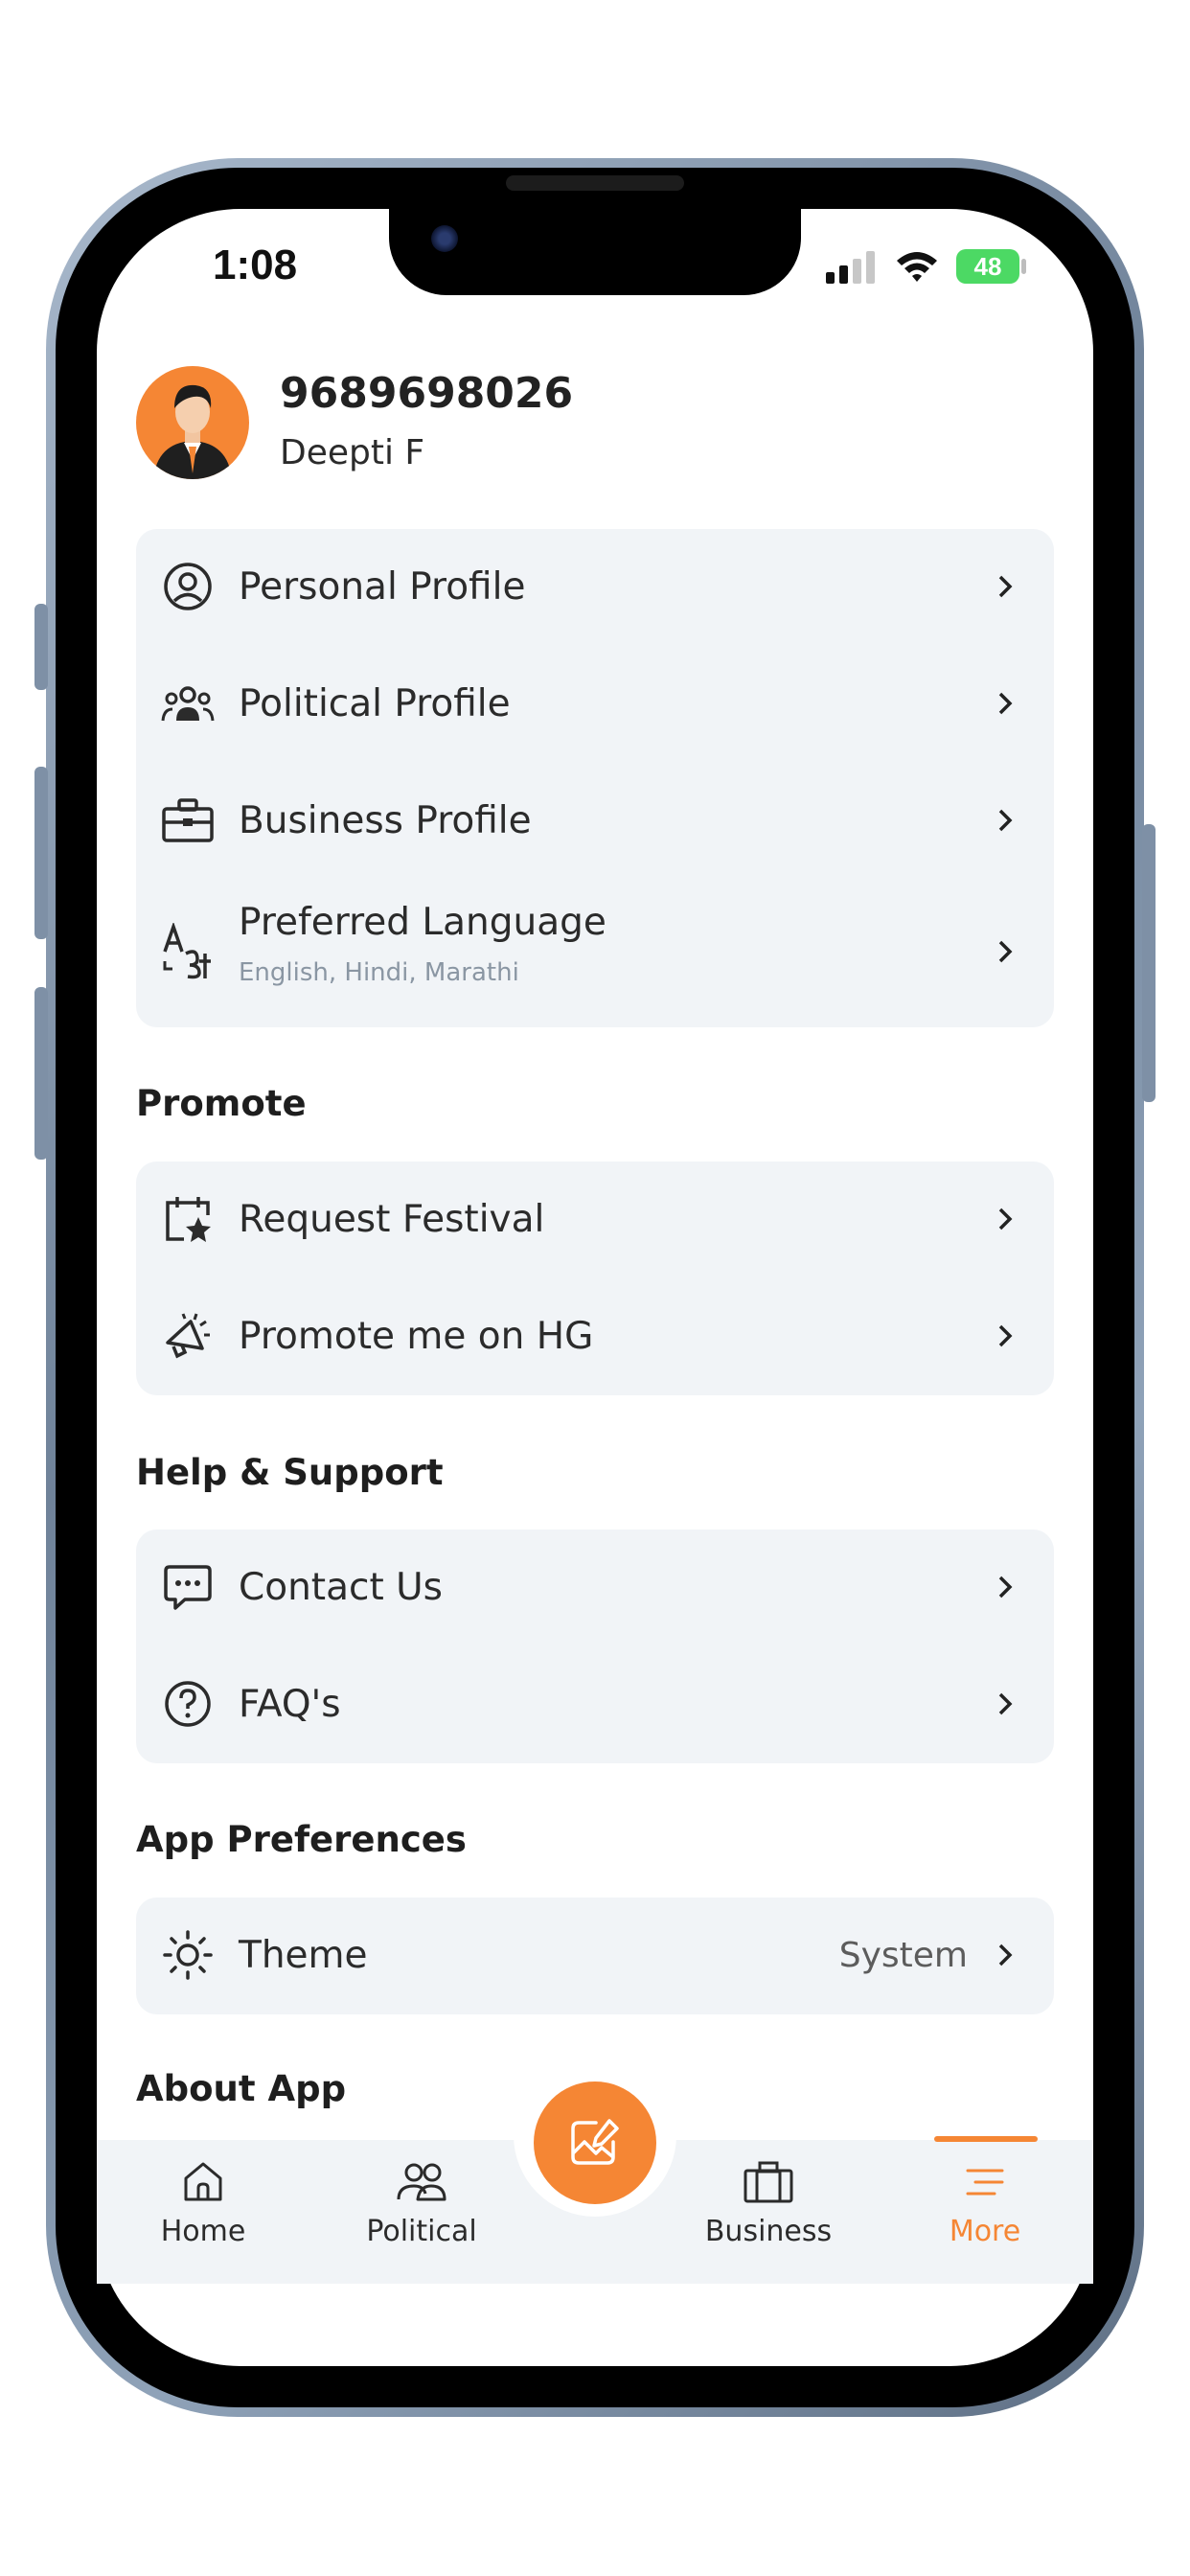  What do you see at coordinates (41, 853) in the screenshot?
I see `volume-up-button` at bounding box center [41, 853].